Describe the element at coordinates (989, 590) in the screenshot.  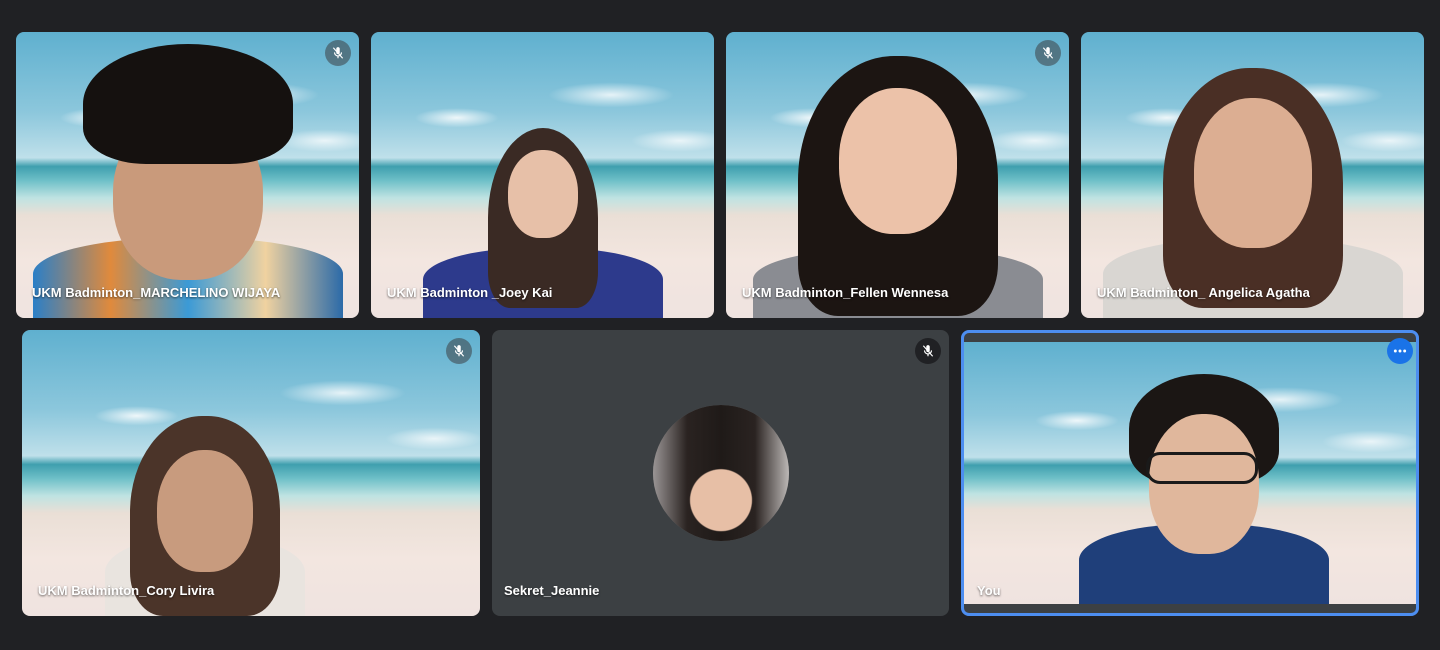
I see `participant-name: You` at that location.